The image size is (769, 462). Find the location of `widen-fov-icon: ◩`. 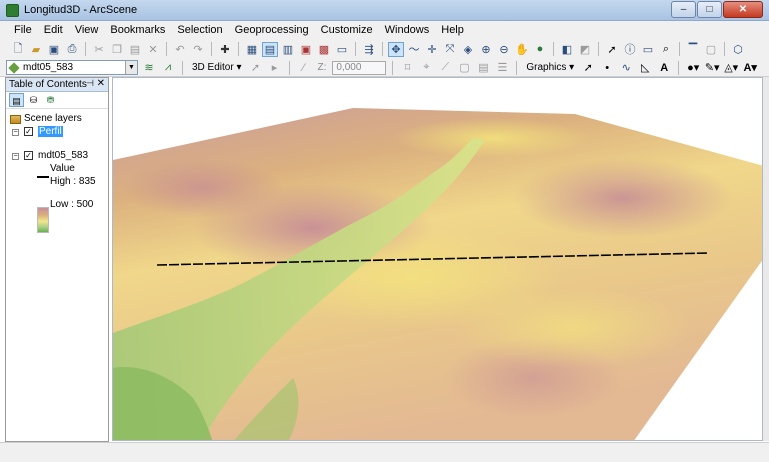

widen-fov-icon: ◩ is located at coordinates (585, 49).